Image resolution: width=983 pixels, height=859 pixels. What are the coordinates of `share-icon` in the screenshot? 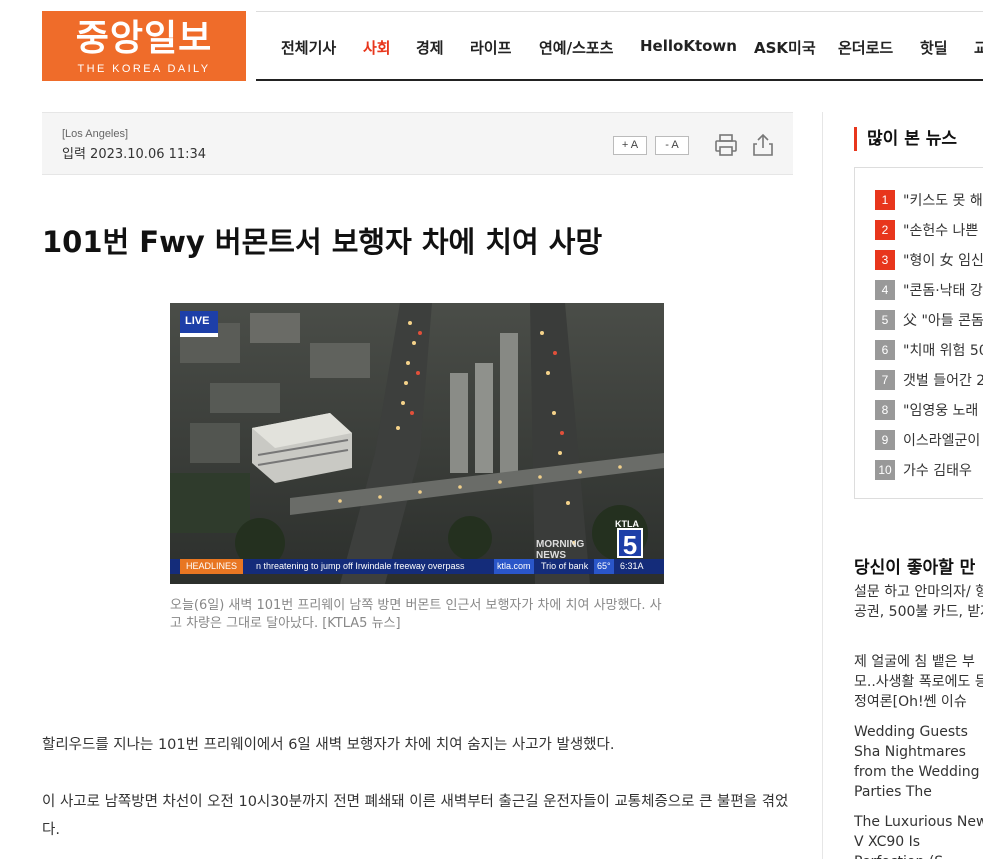 It's located at (763, 145).